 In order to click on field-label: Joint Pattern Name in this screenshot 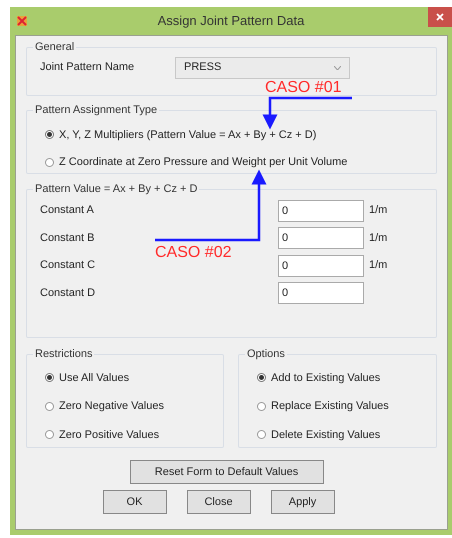, I will do `click(87, 68)`.